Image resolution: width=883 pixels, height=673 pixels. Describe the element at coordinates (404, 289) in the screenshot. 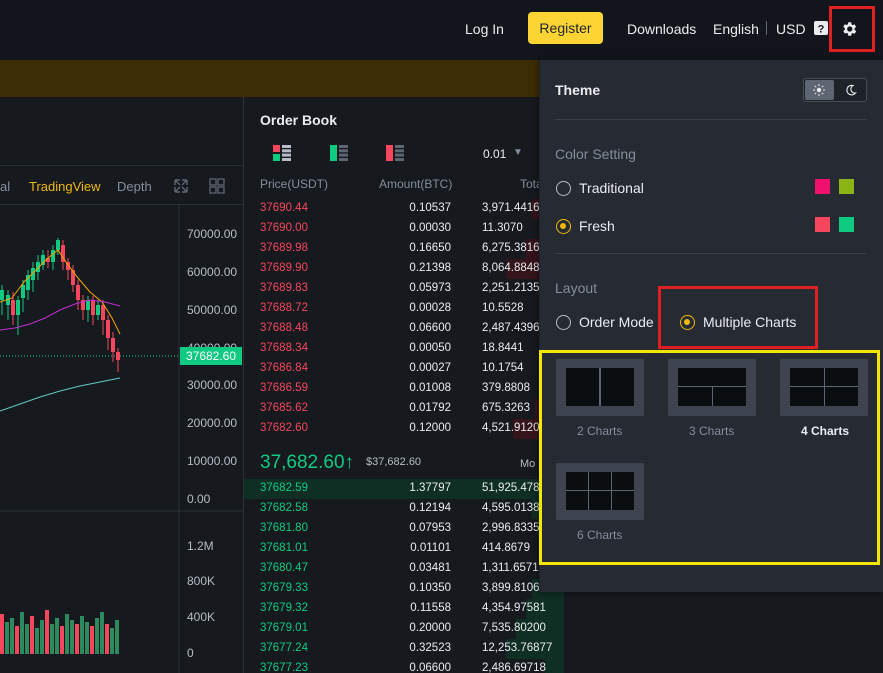

I see `ask-row: 37689.83 0.05973 2,251.2135` at that location.